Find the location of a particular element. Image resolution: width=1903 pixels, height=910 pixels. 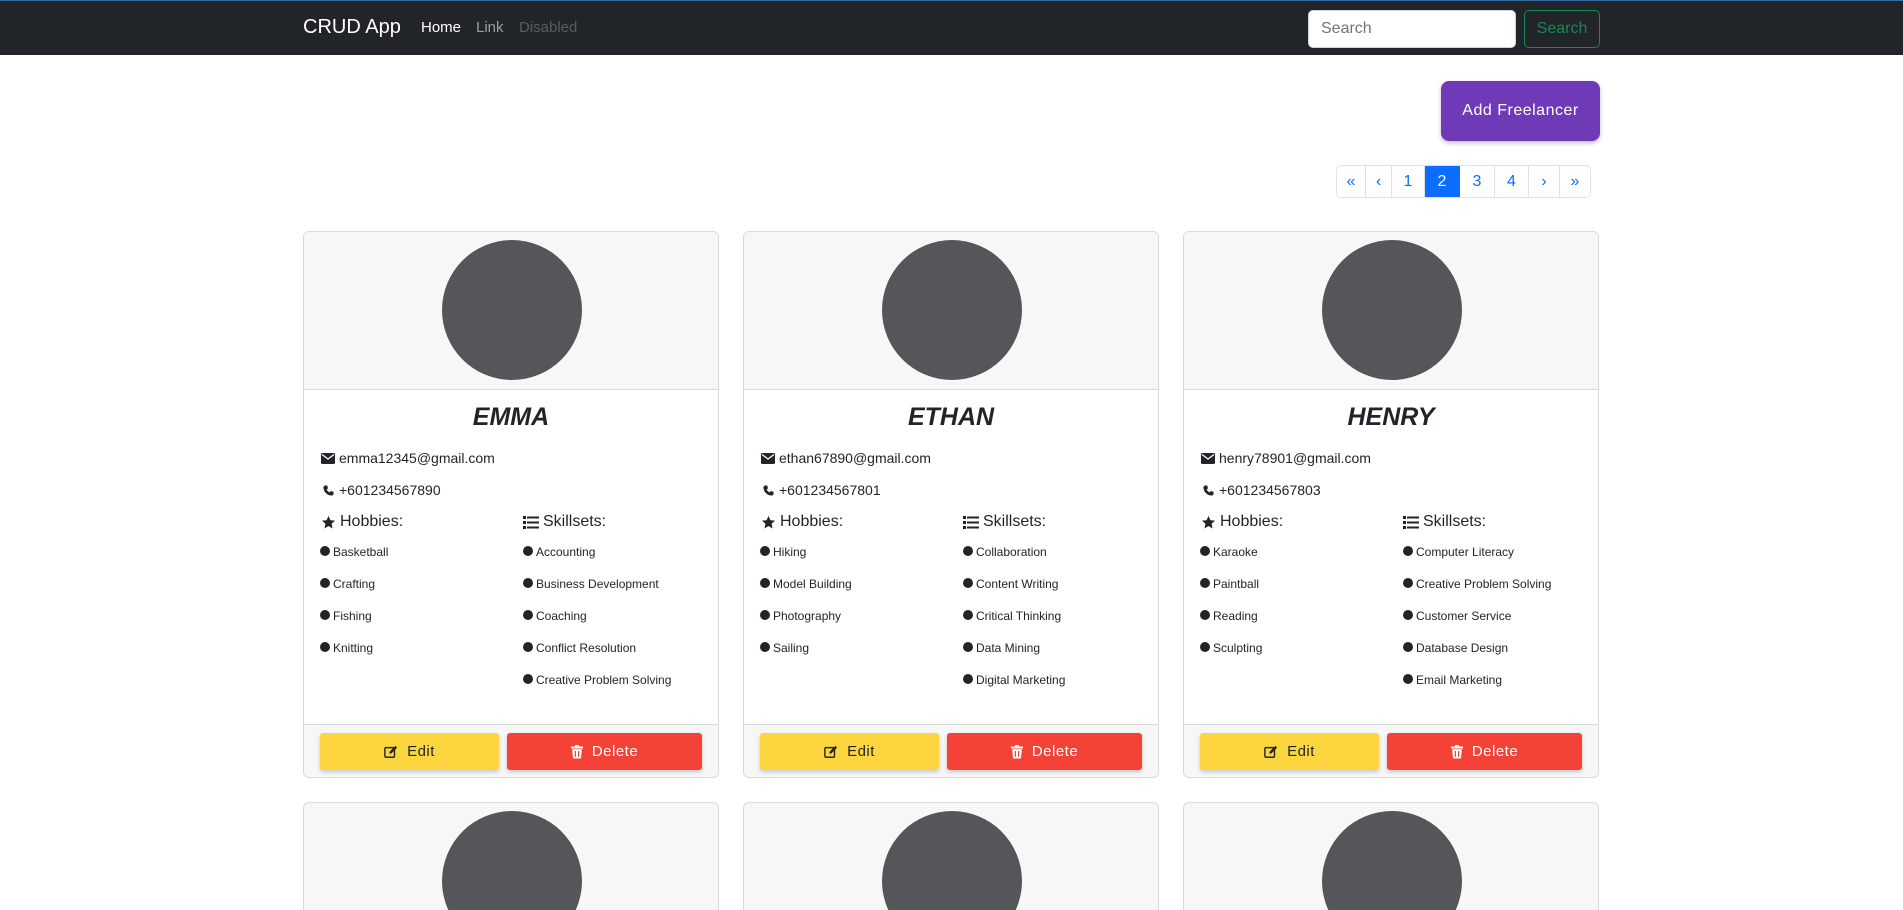

freelancer-name: EMMA is located at coordinates (511, 417).